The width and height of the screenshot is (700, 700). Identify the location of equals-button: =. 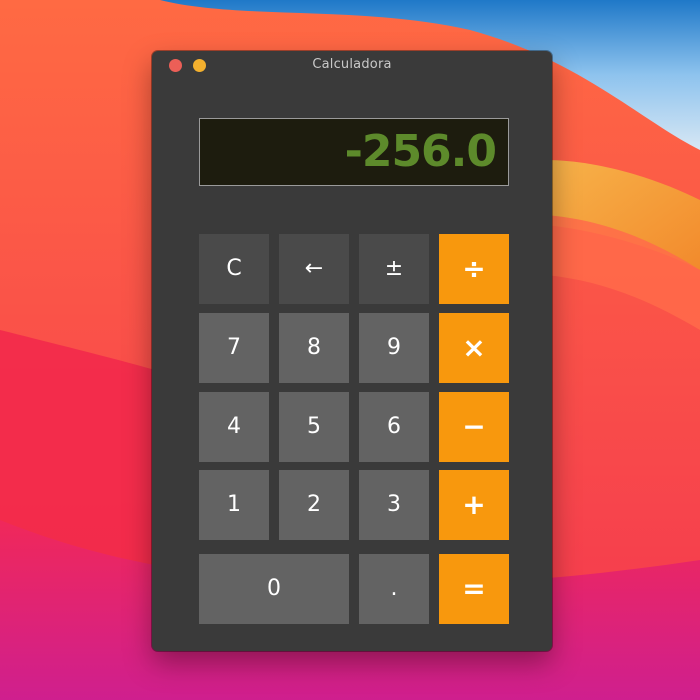
(474, 589).